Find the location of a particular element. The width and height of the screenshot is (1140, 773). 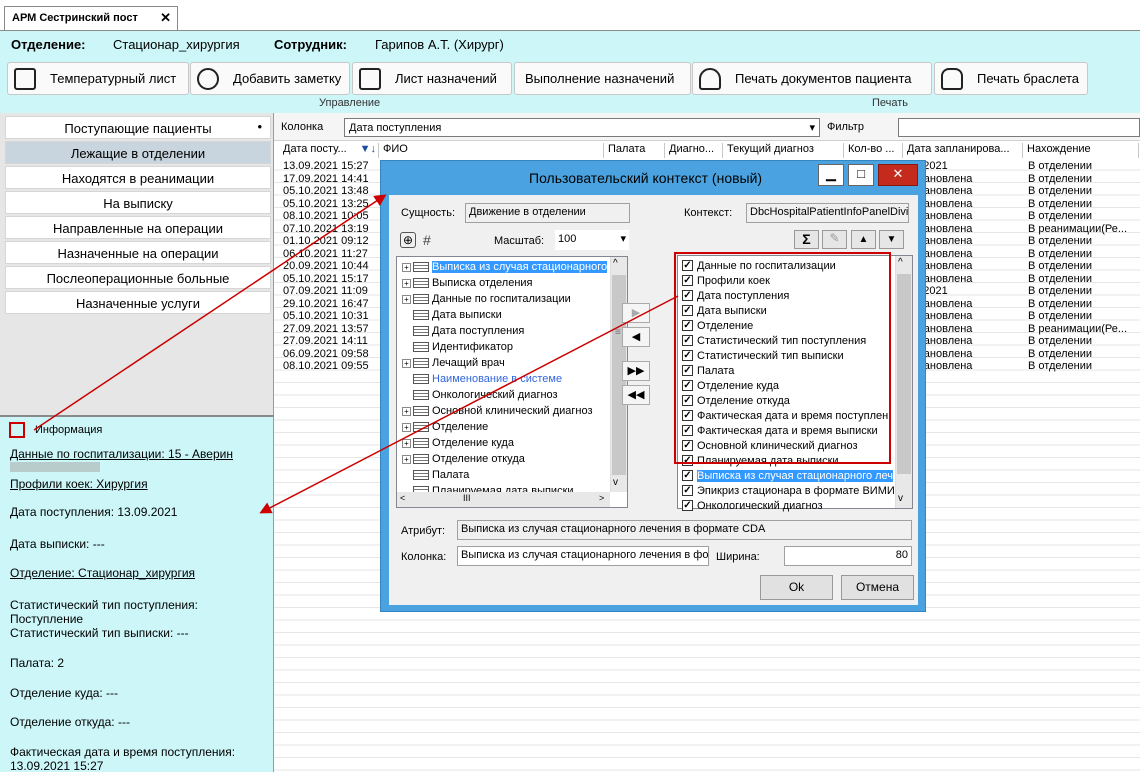

cell-admission-date: 08.10.2021 10:05 is located at coordinates (331, 216).